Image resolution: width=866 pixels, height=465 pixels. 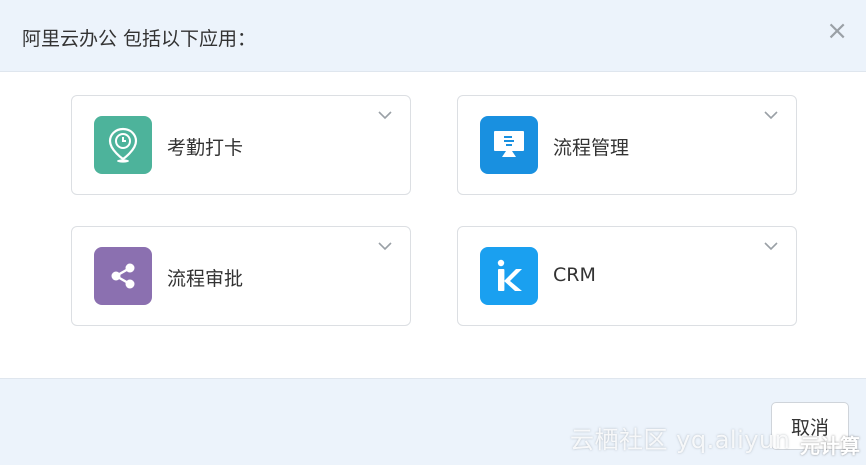 I want to click on watermark-text: 云栖社区 yq.aliyun, so click(x=680, y=440).